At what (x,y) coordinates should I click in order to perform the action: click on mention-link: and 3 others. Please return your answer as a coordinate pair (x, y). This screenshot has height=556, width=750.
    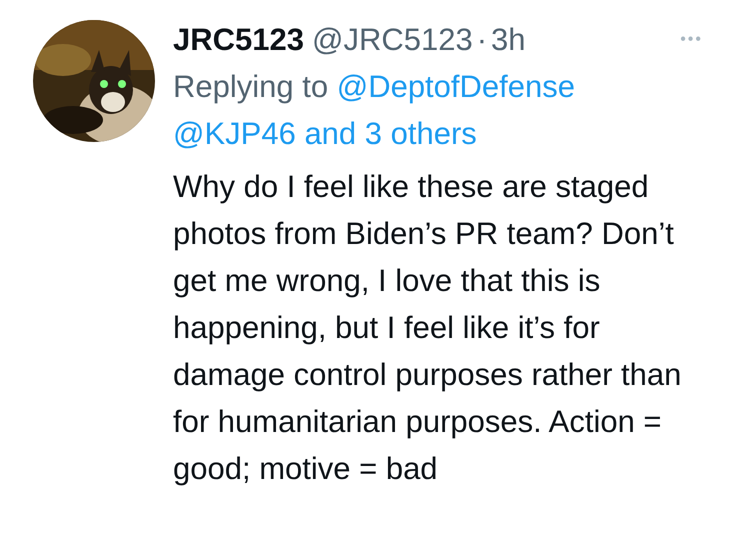
    Looking at the image, I should click on (390, 133).